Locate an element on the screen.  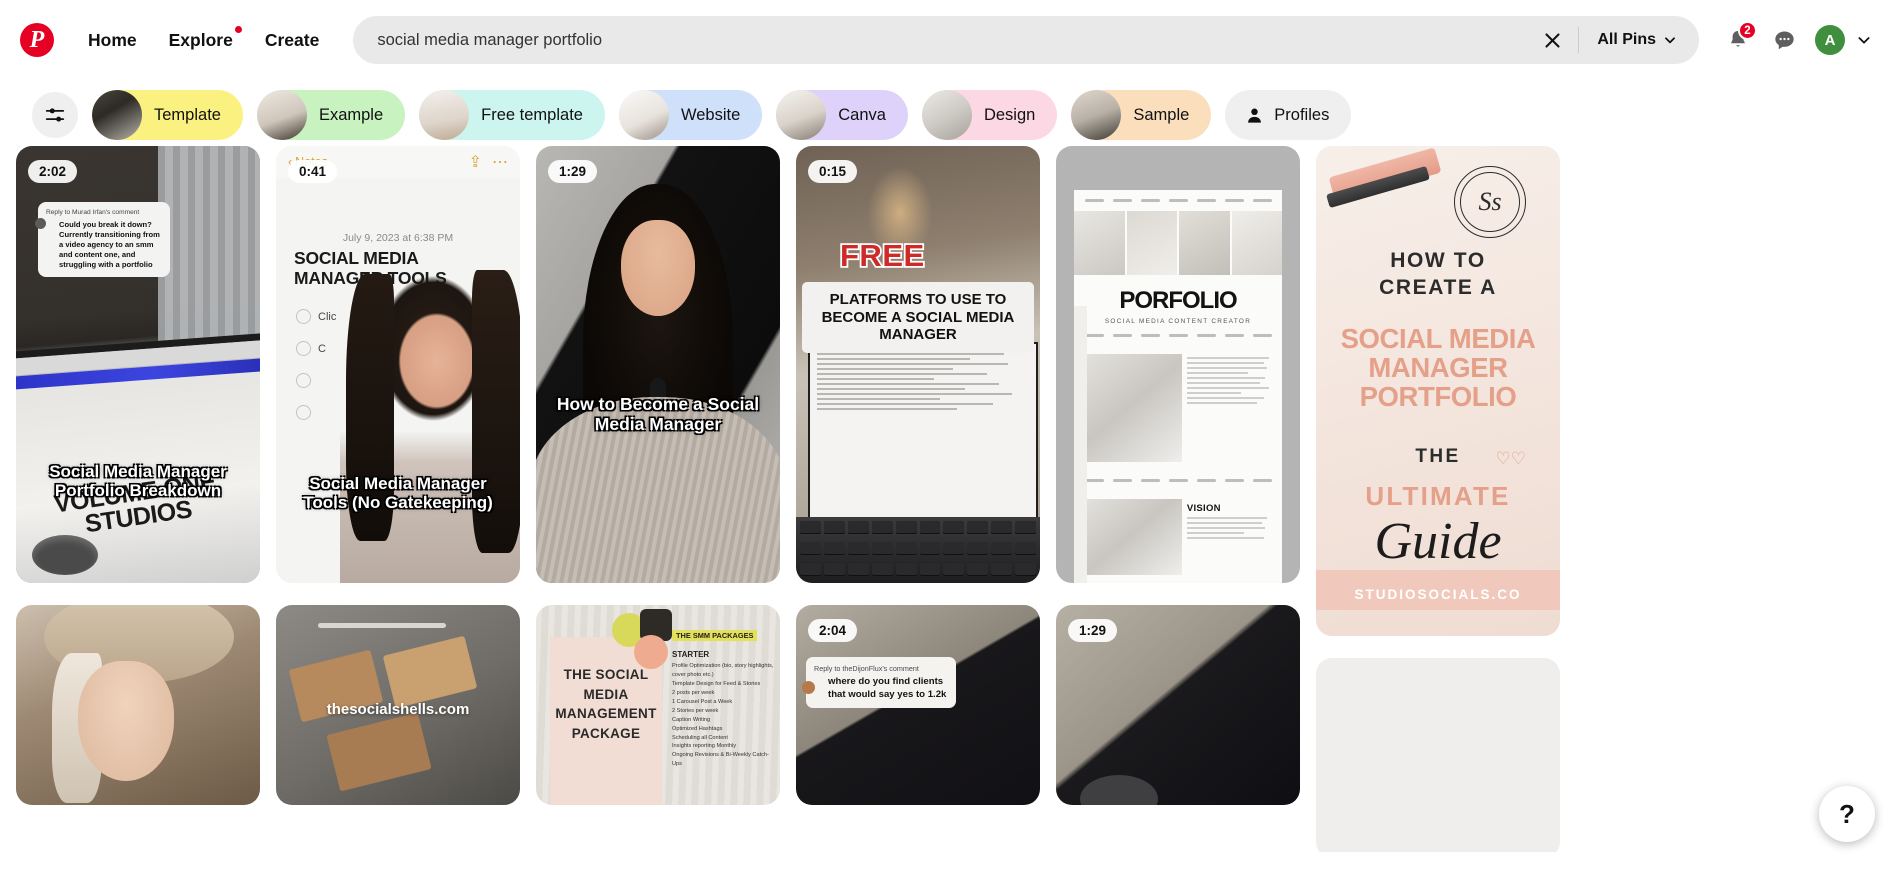
package-tier: STARTER is located at coordinates (691, 654).